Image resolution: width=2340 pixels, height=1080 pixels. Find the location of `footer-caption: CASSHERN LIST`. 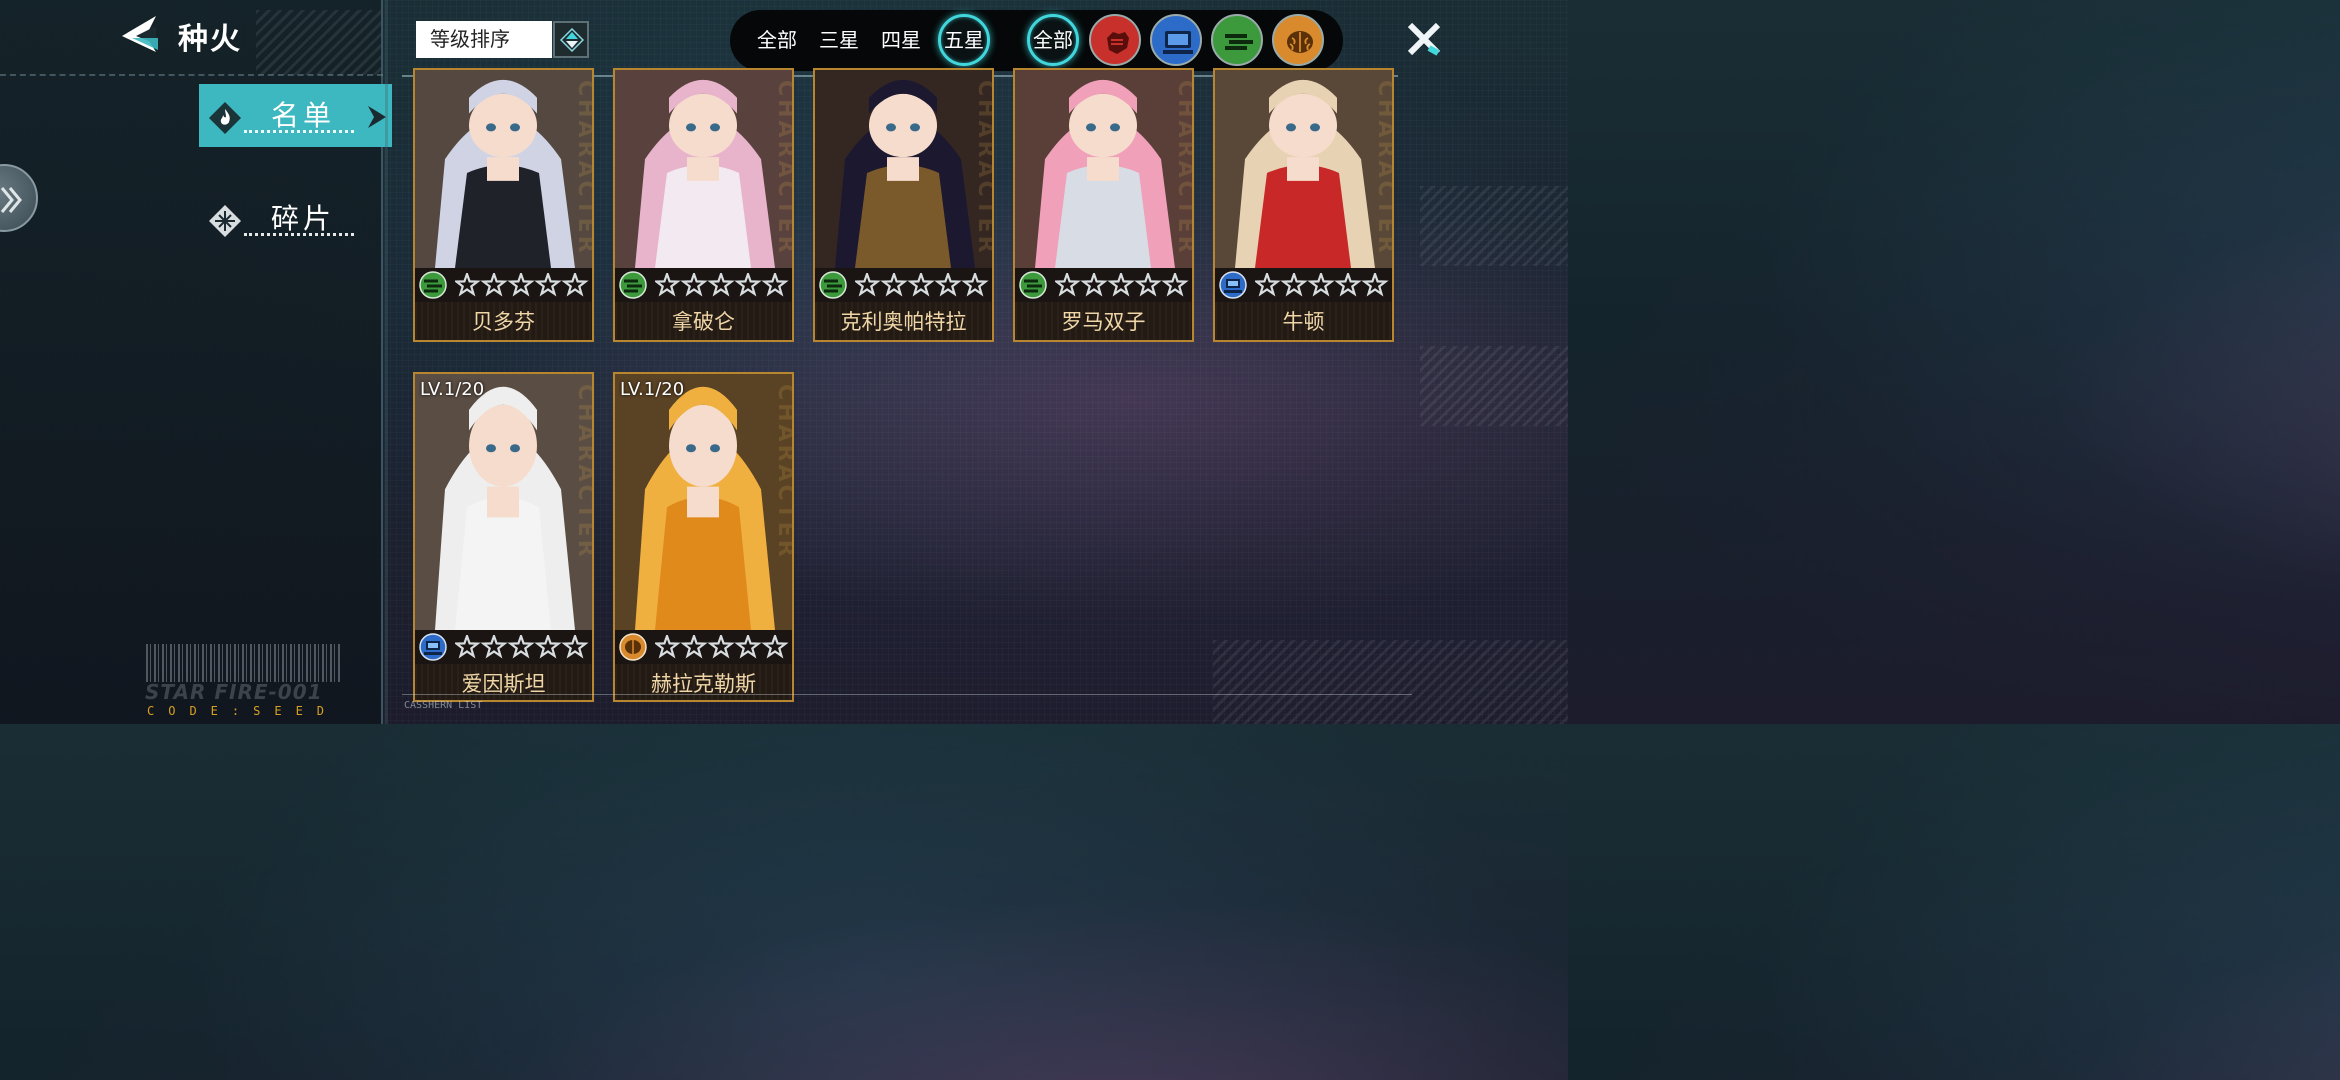

footer-caption: CASSHERN LIST is located at coordinates (443, 705).